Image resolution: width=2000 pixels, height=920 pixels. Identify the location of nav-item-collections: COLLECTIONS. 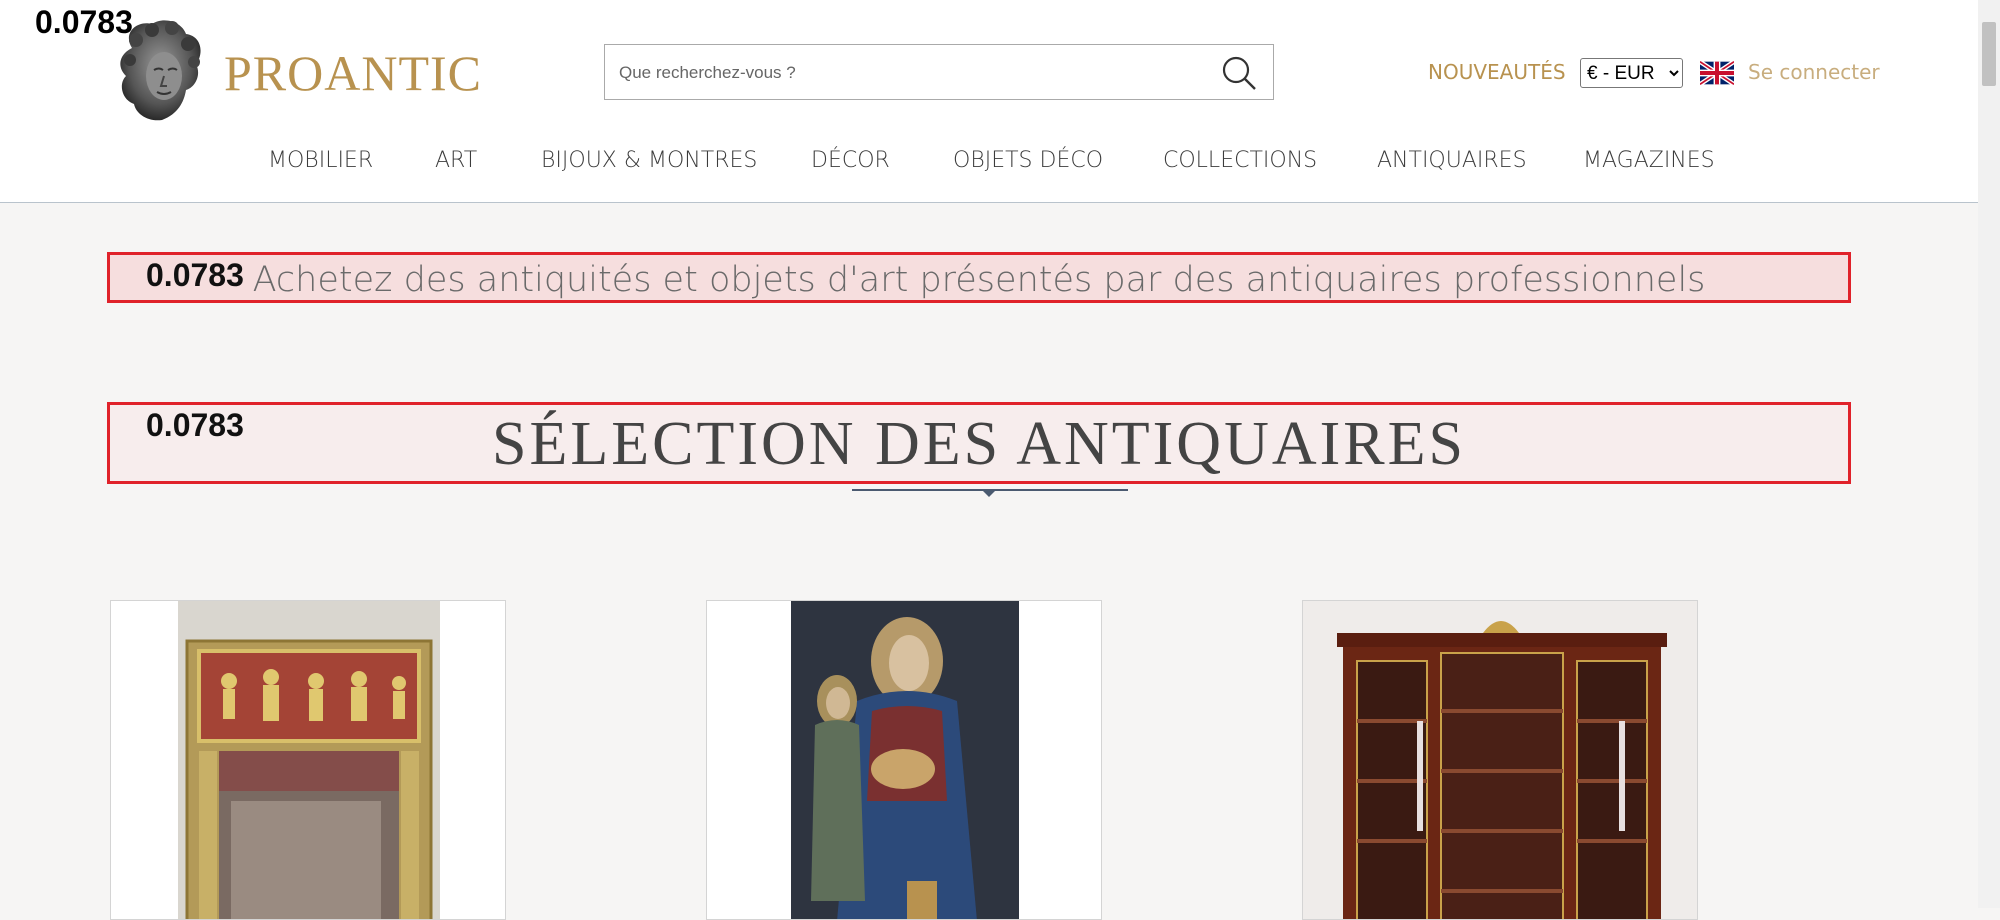
(1240, 160).